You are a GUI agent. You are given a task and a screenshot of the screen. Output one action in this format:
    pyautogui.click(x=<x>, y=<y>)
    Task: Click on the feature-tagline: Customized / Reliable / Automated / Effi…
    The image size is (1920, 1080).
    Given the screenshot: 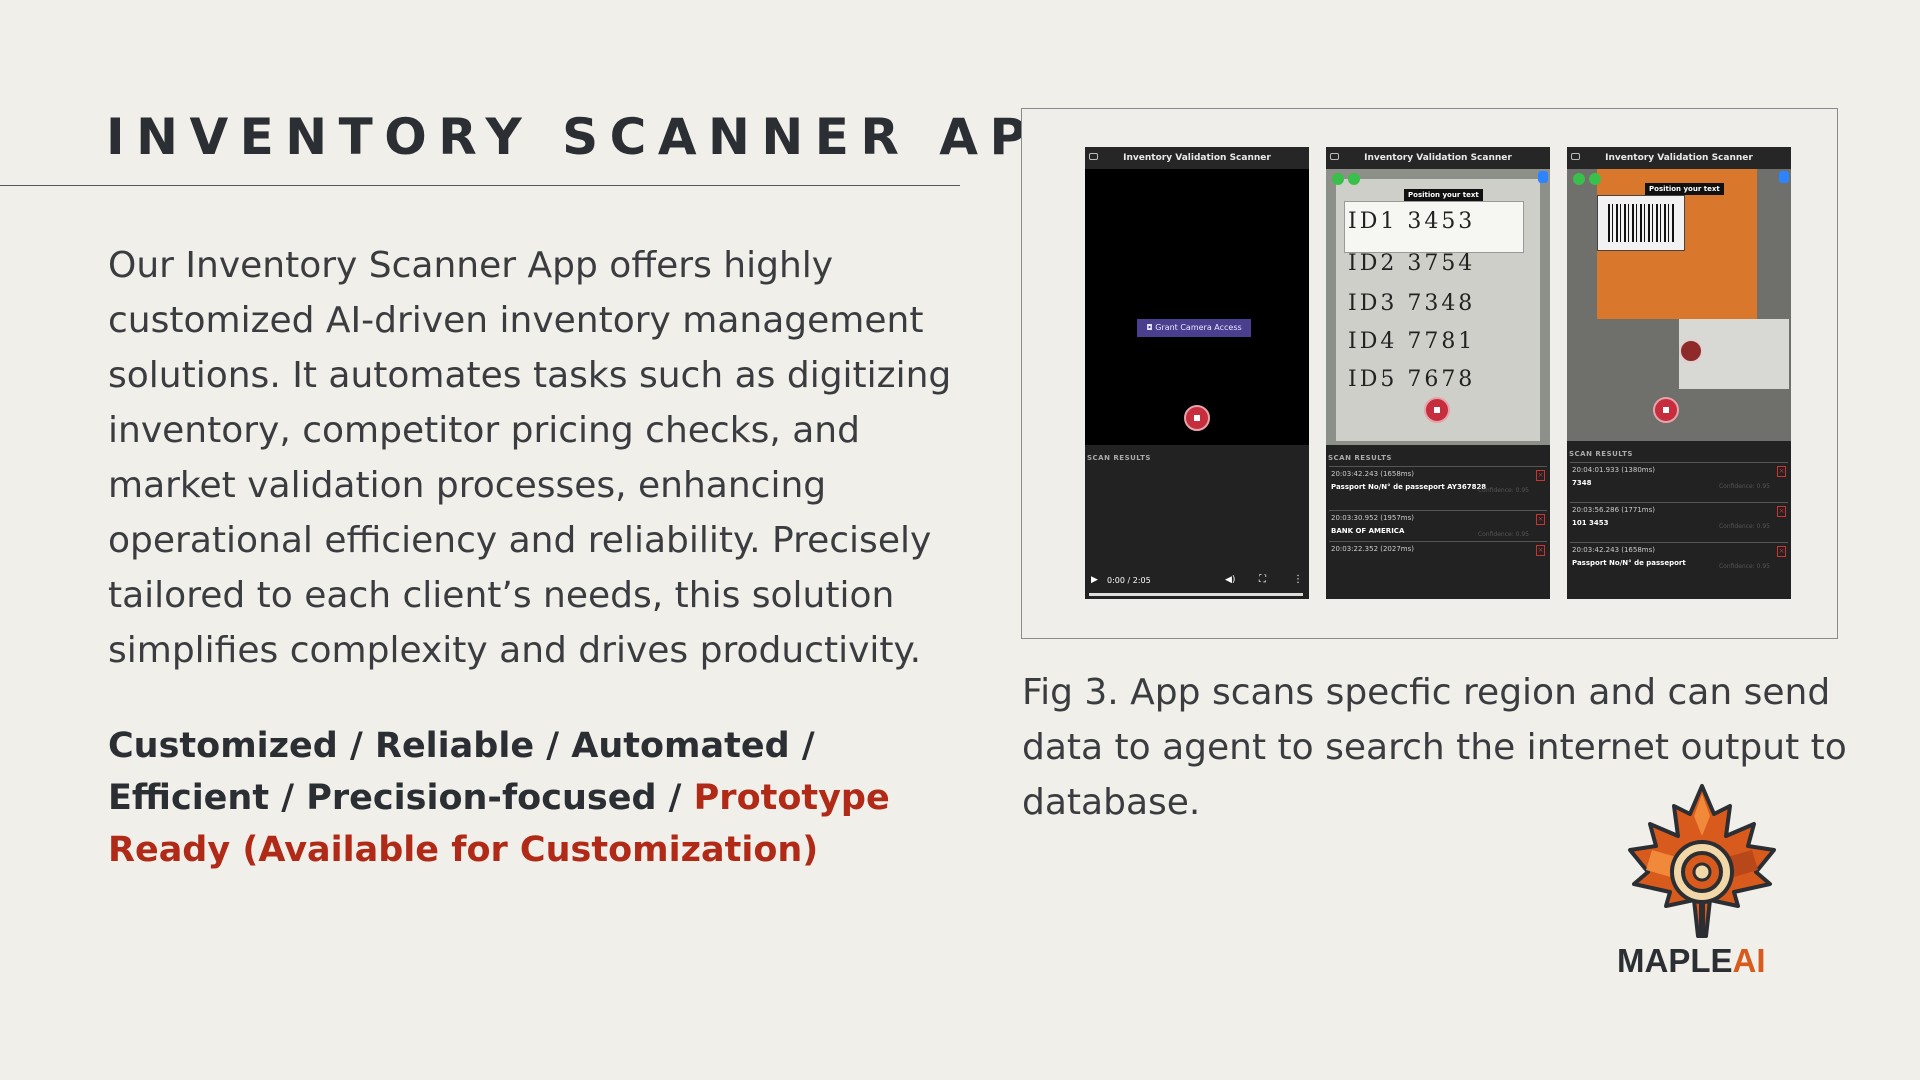 What is the action you would take?
    pyautogui.click(x=533, y=798)
    